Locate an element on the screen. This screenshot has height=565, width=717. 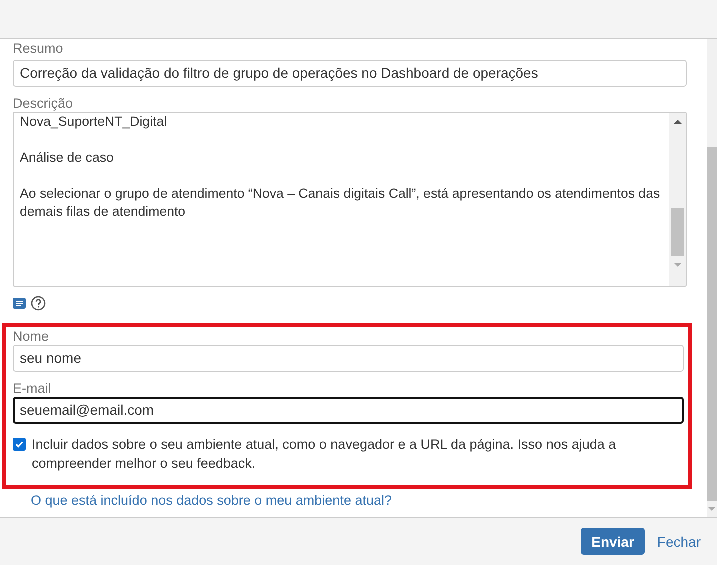
environment-info-link: O que está incluído nos dados sobre o meu ambiente atual? is located at coordinates (211, 500).